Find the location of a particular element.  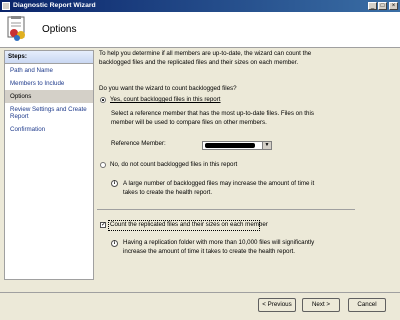

steps-heading: Steps: is located at coordinates (49, 57).